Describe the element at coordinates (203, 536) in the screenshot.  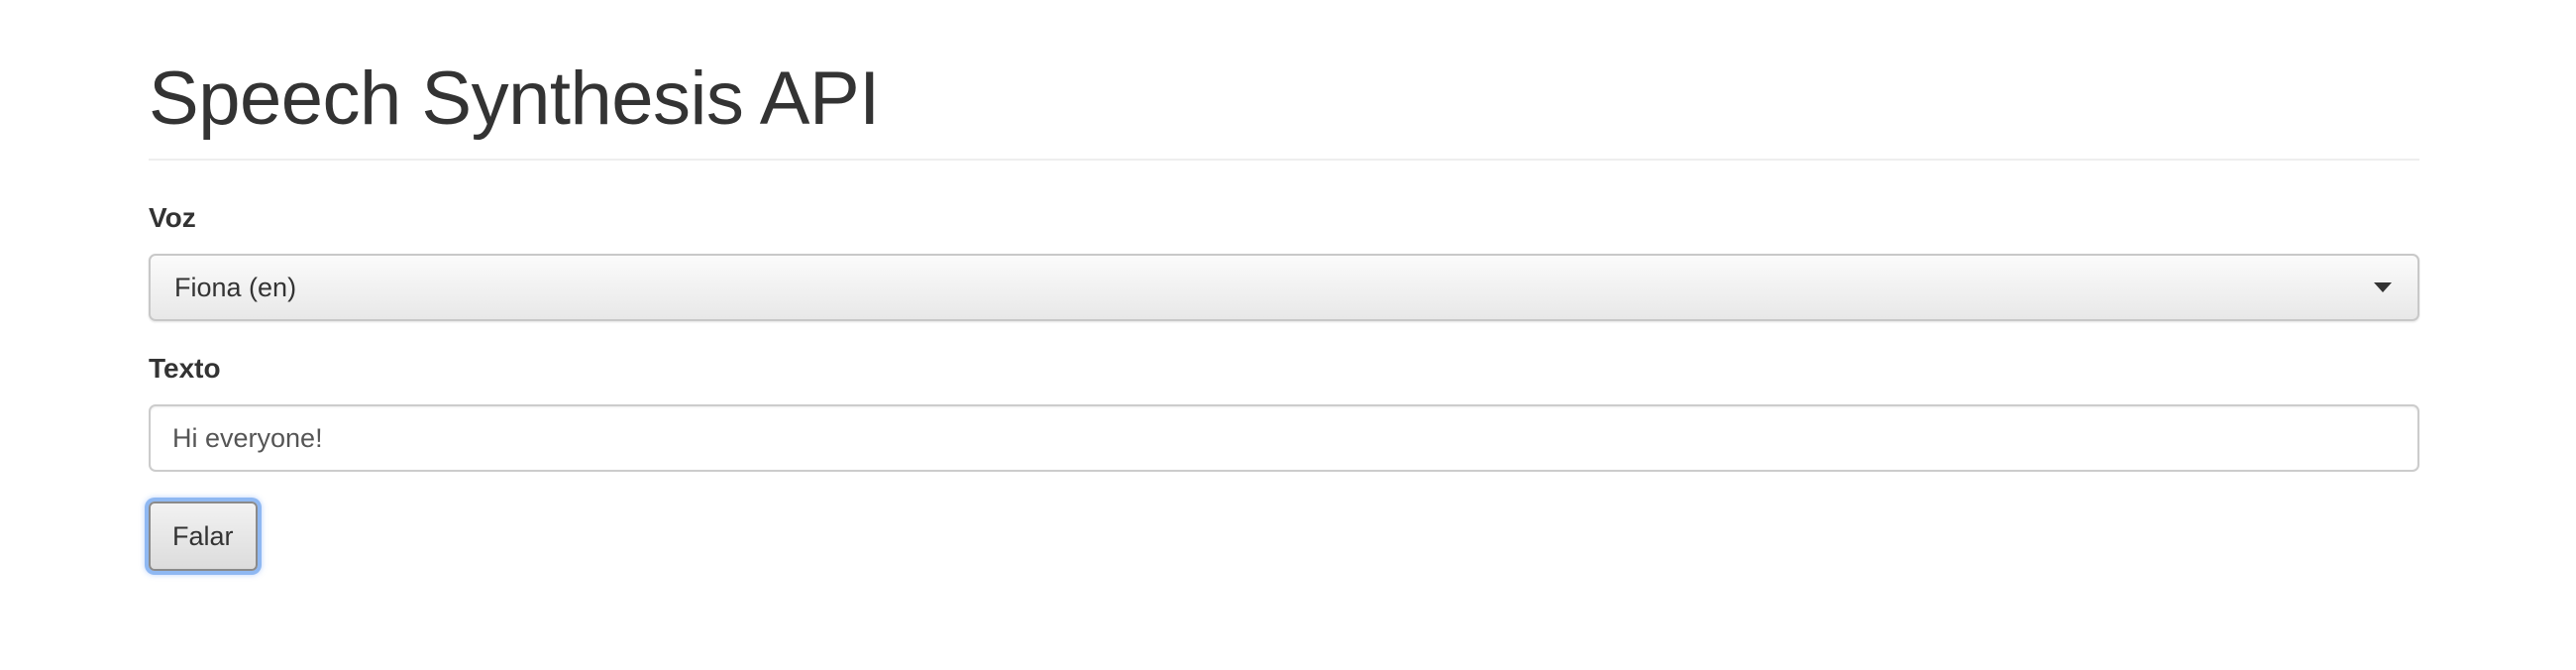
I see `speak-button: Falar` at that location.